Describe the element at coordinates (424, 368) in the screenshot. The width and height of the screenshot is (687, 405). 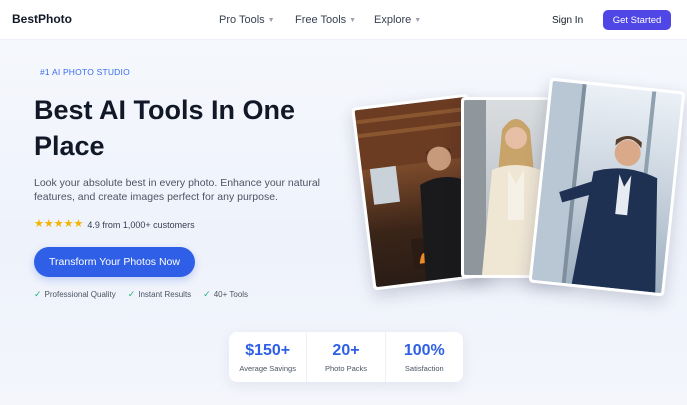
I see `stat-label: Satisfaction` at that location.